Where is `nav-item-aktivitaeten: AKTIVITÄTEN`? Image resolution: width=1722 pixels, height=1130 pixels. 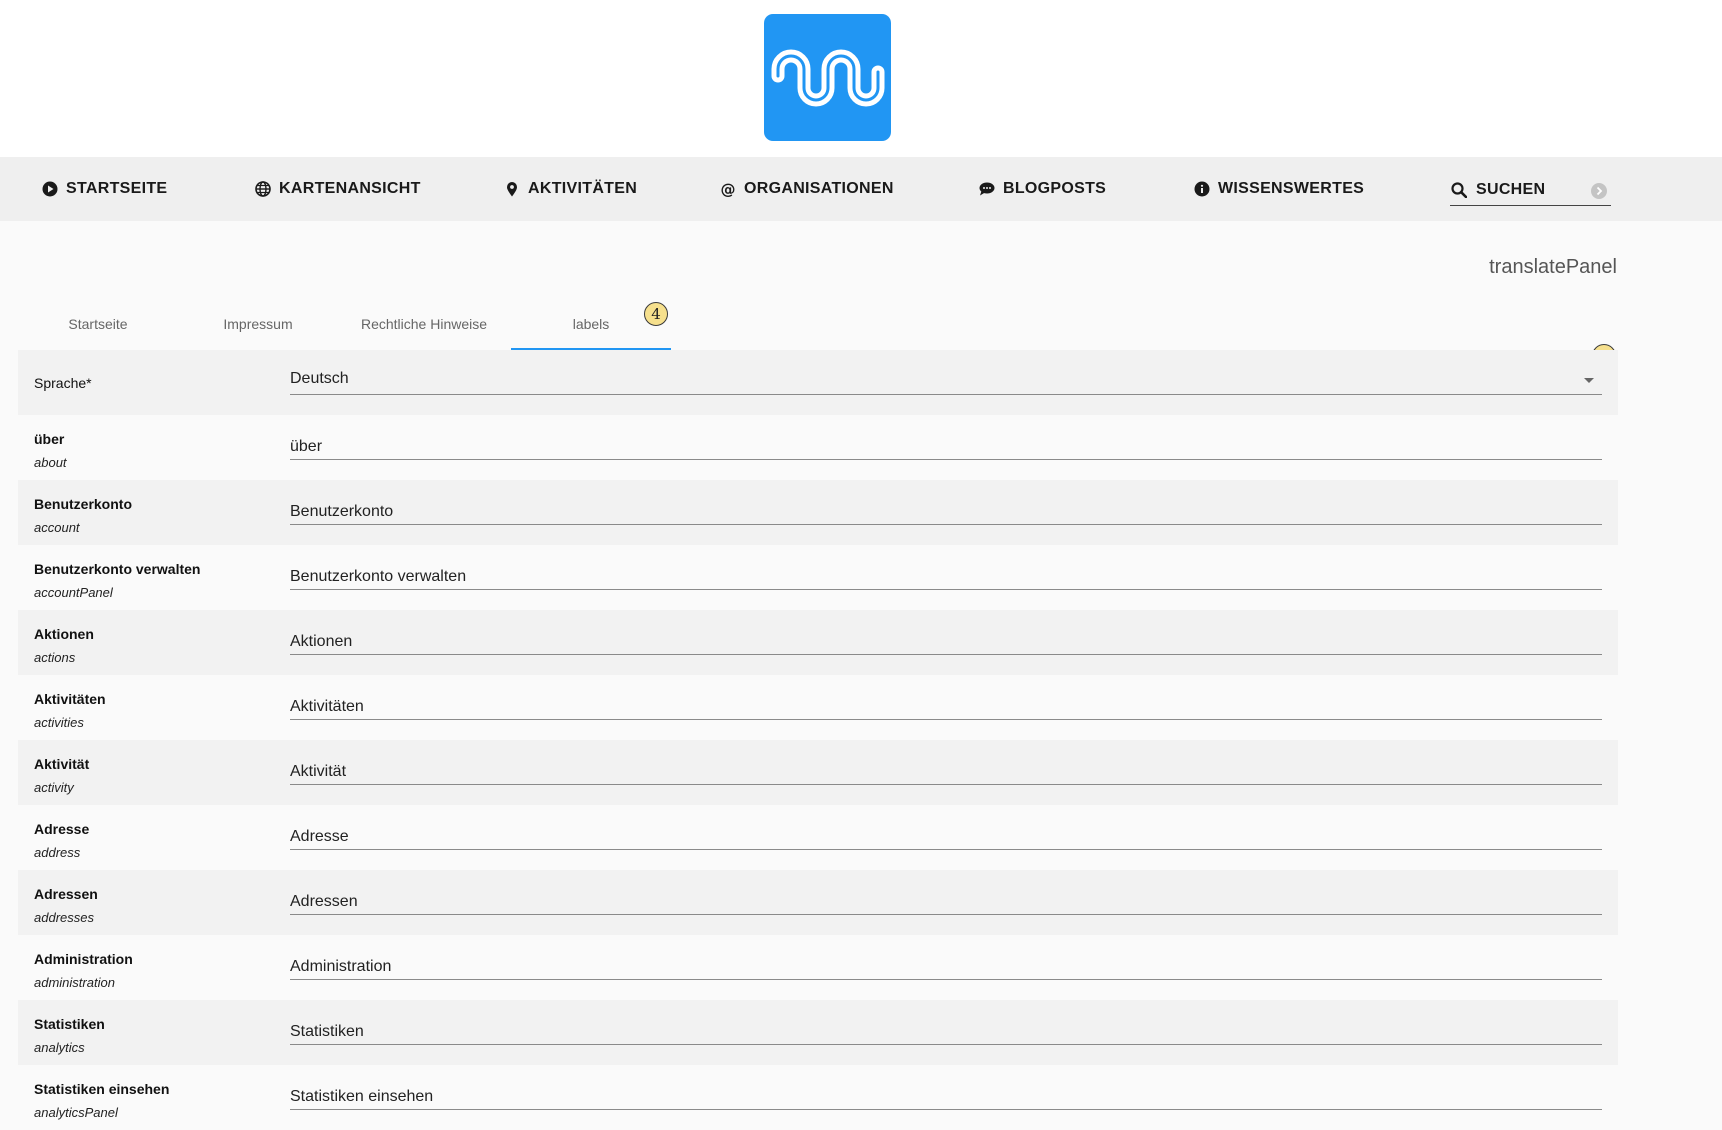
nav-item-aktivitaeten: AKTIVITÄTEN is located at coordinates (570, 189).